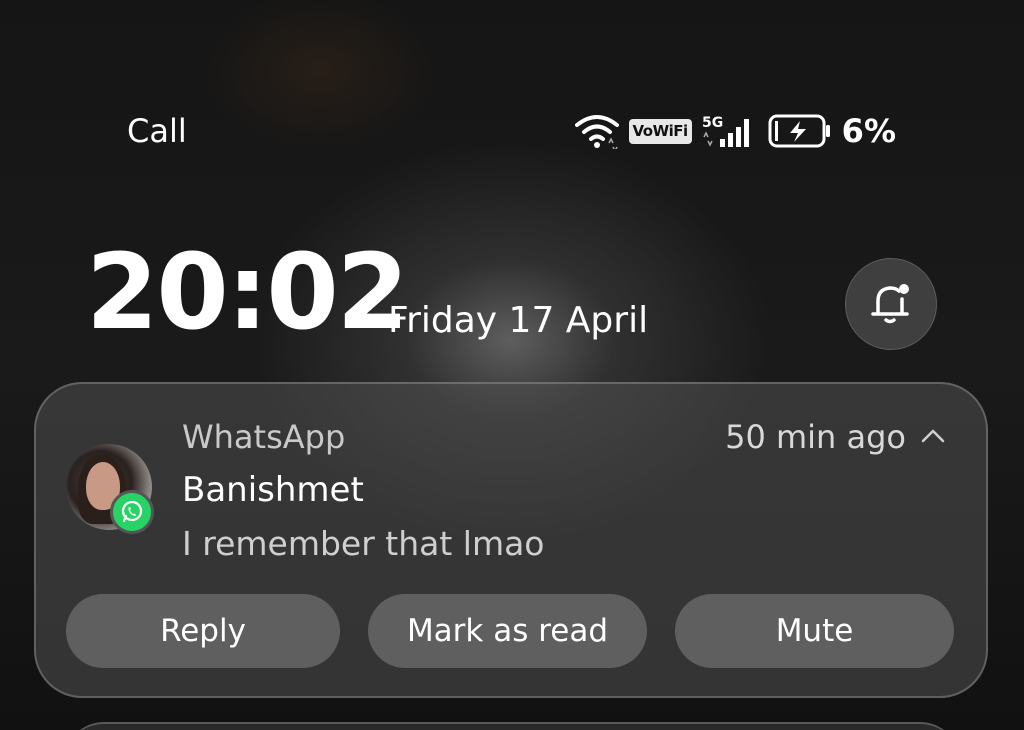 The height and width of the screenshot is (730, 1024). Describe the element at coordinates (596, 131) in the screenshot. I see `wifi-icon` at that location.